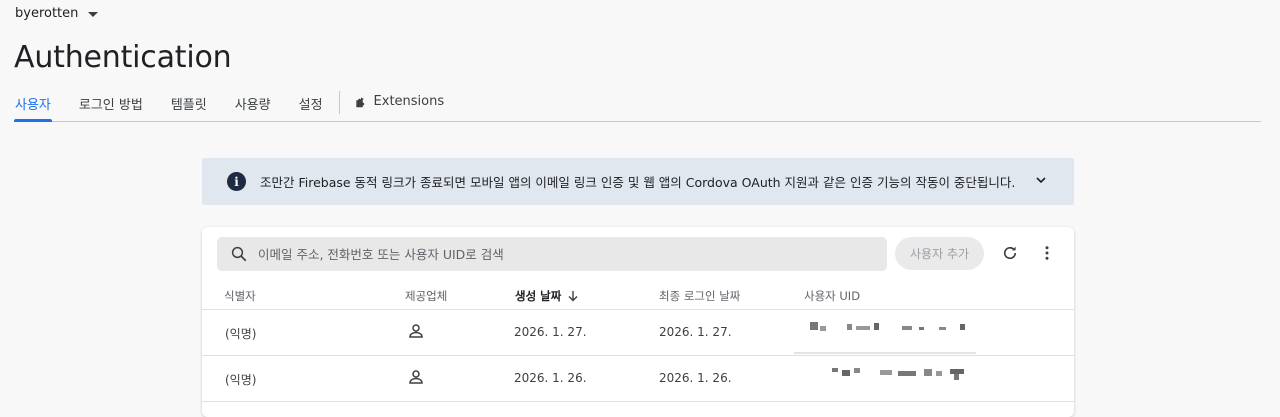 The width and height of the screenshot is (1280, 417). I want to click on tab-divider, so click(339, 102).